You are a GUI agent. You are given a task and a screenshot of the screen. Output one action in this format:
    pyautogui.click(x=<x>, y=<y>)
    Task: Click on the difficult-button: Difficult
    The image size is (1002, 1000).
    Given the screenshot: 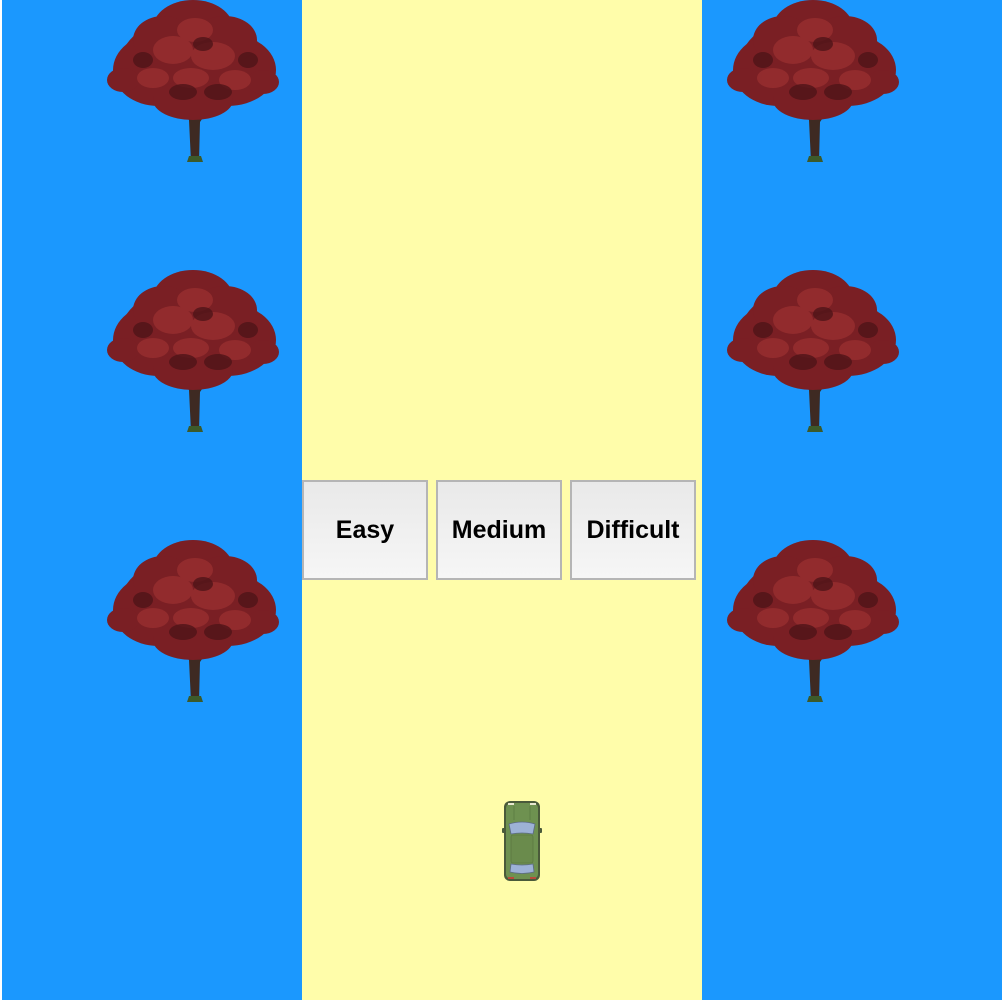 What is the action you would take?
    pyautogui.click(x=633, y=530)
    